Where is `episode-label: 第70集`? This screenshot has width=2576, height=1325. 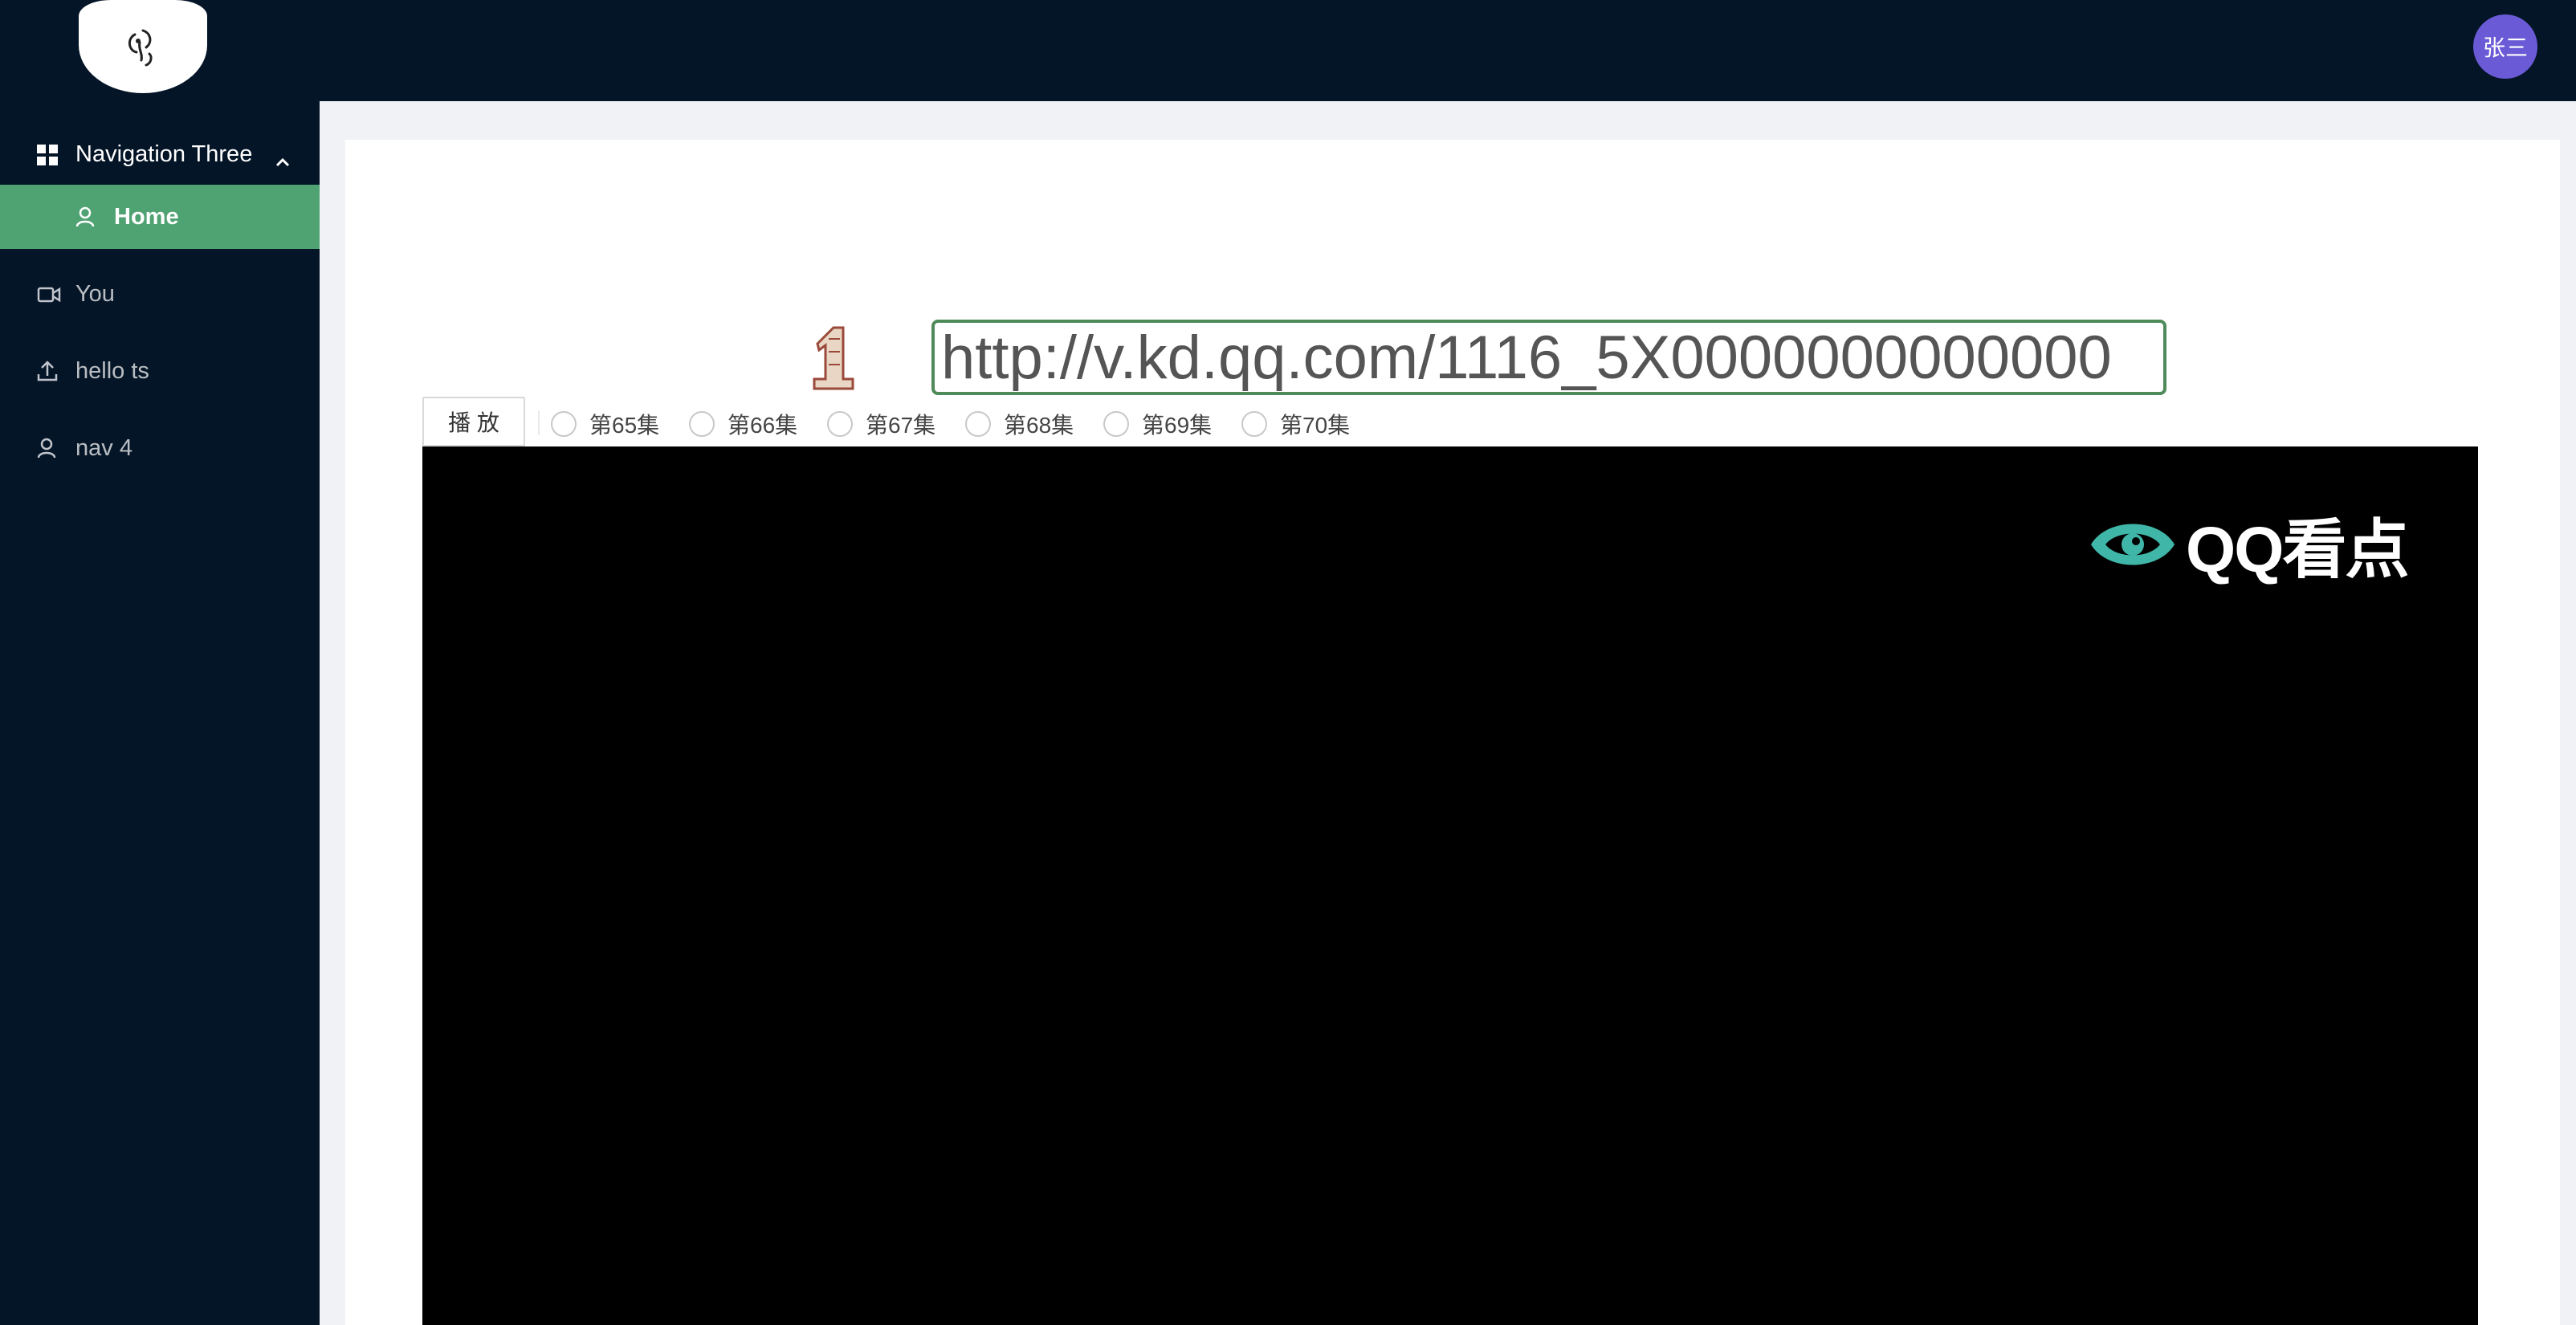 episode-label: 第70集 is located at coordinates (1315, 425).